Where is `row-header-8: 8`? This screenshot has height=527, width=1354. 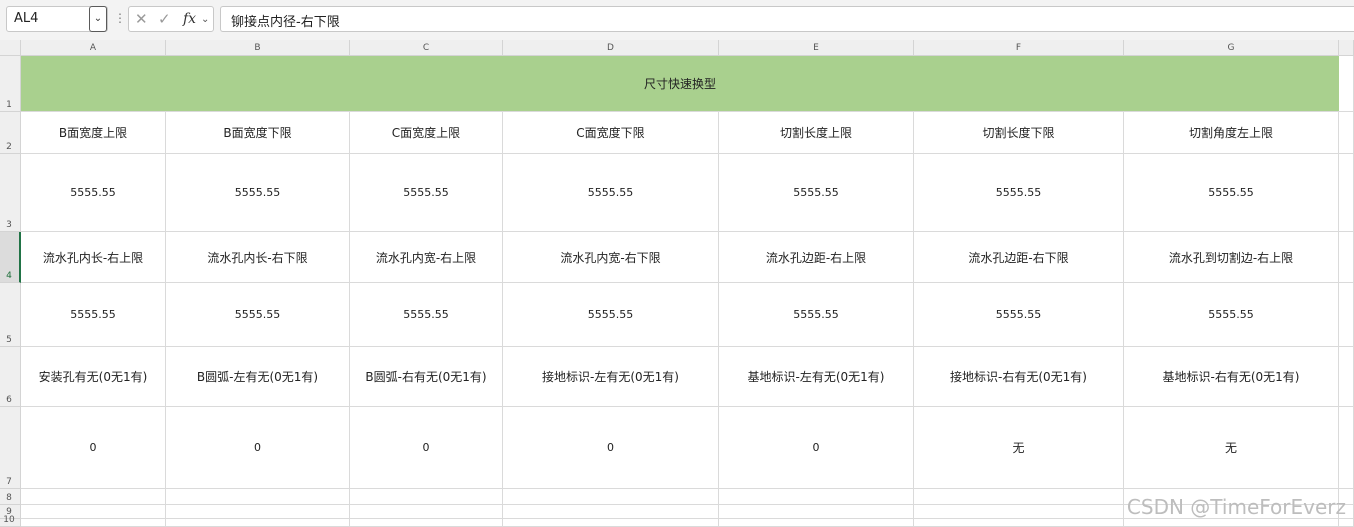
row-header-8: 8 is located at coordinates (10, 497).